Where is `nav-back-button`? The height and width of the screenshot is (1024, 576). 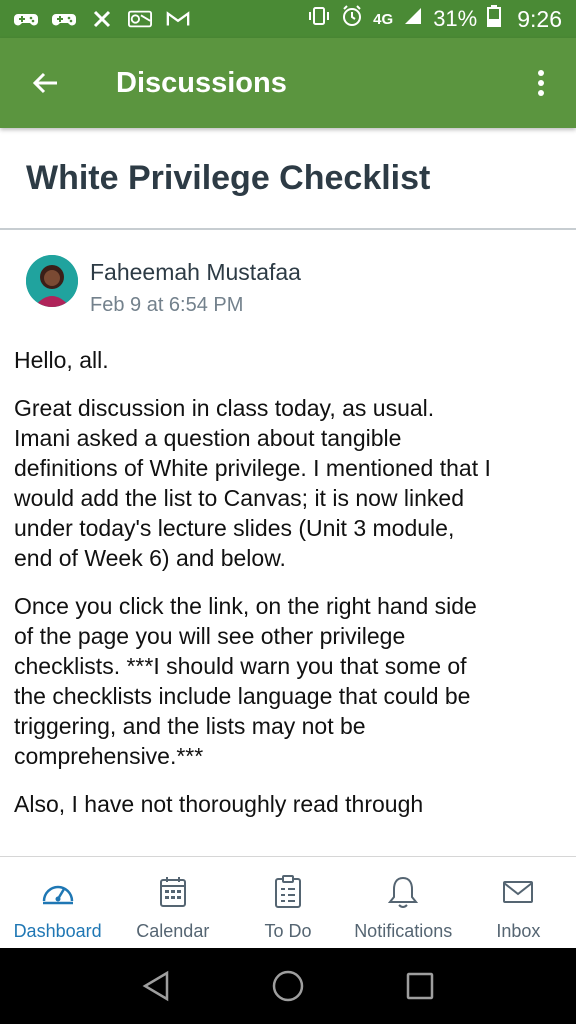
nav-back-button is located at coordinates (156, 986).